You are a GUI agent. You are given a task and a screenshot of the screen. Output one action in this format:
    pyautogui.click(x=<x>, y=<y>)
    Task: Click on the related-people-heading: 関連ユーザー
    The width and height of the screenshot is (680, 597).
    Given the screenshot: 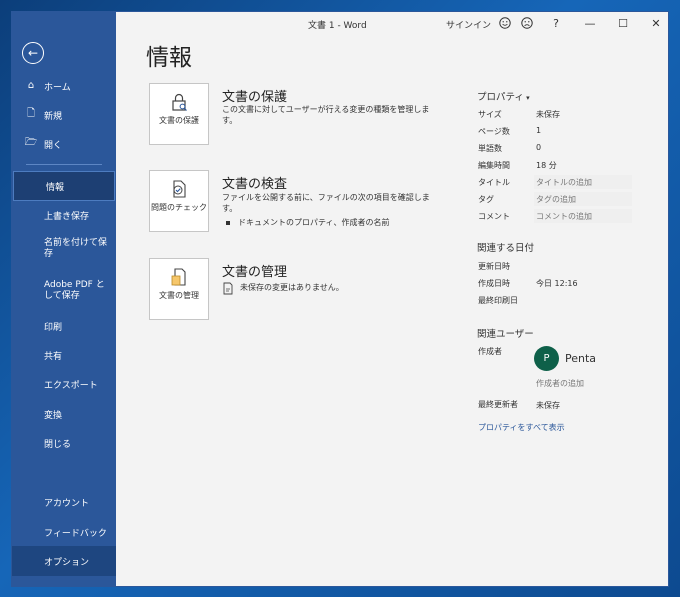 What is the action you would take?
    pyautogui.click(x=505, y=334)
    